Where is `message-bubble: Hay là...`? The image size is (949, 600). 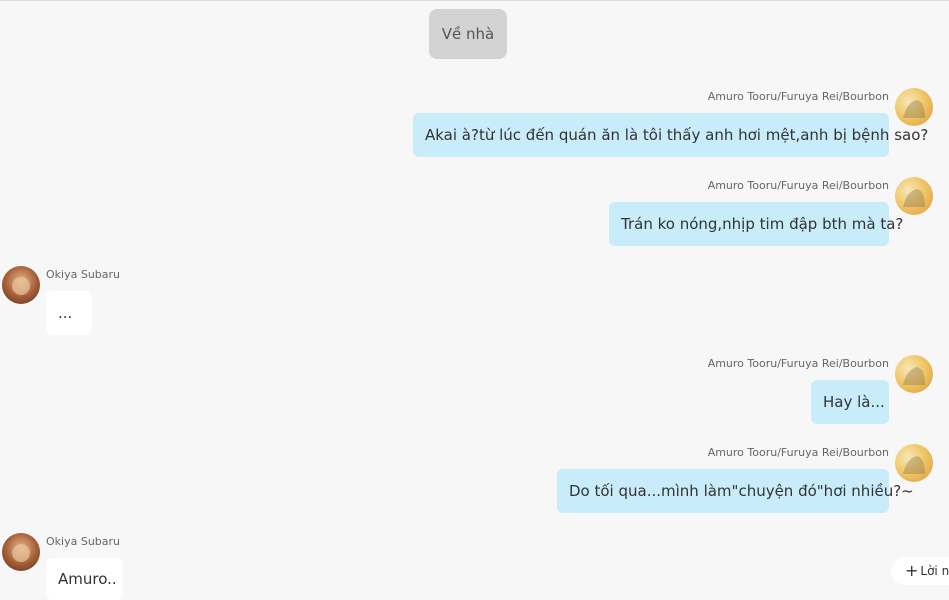
message-bubble: Hay là... is located at coordinates (850, 402).